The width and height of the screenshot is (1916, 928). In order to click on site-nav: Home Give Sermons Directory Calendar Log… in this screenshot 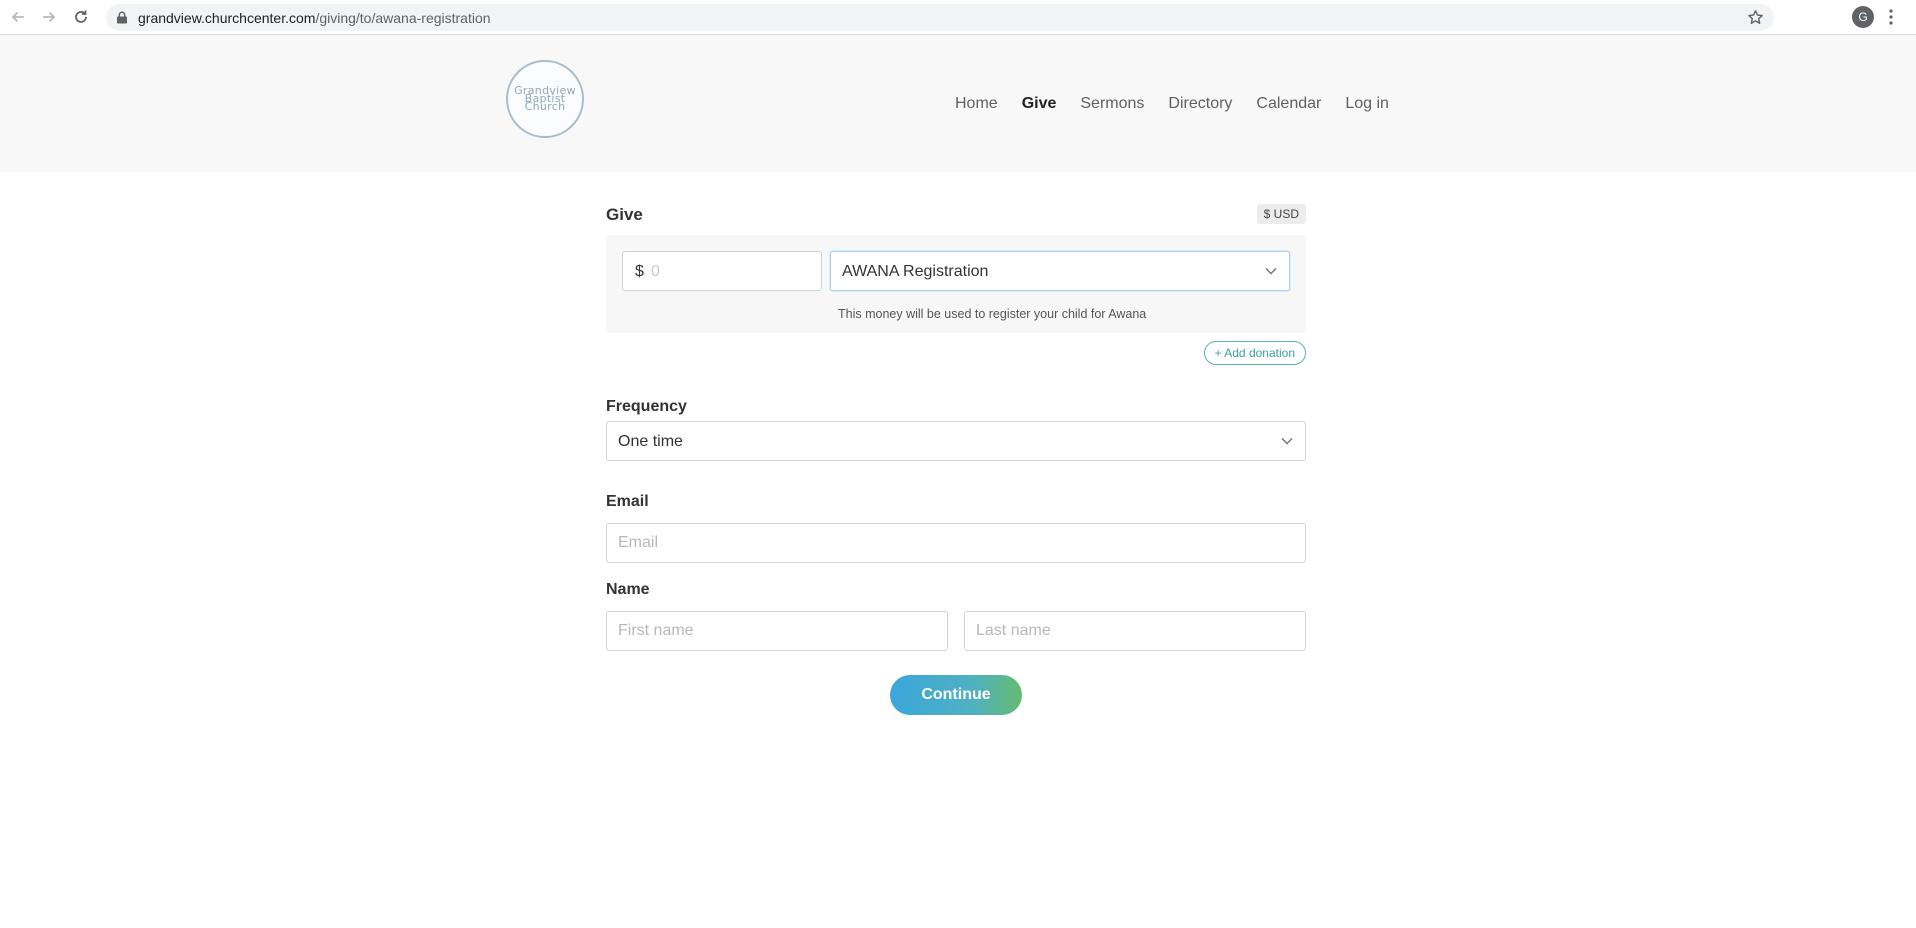, I will do `click(1184, 104)`.